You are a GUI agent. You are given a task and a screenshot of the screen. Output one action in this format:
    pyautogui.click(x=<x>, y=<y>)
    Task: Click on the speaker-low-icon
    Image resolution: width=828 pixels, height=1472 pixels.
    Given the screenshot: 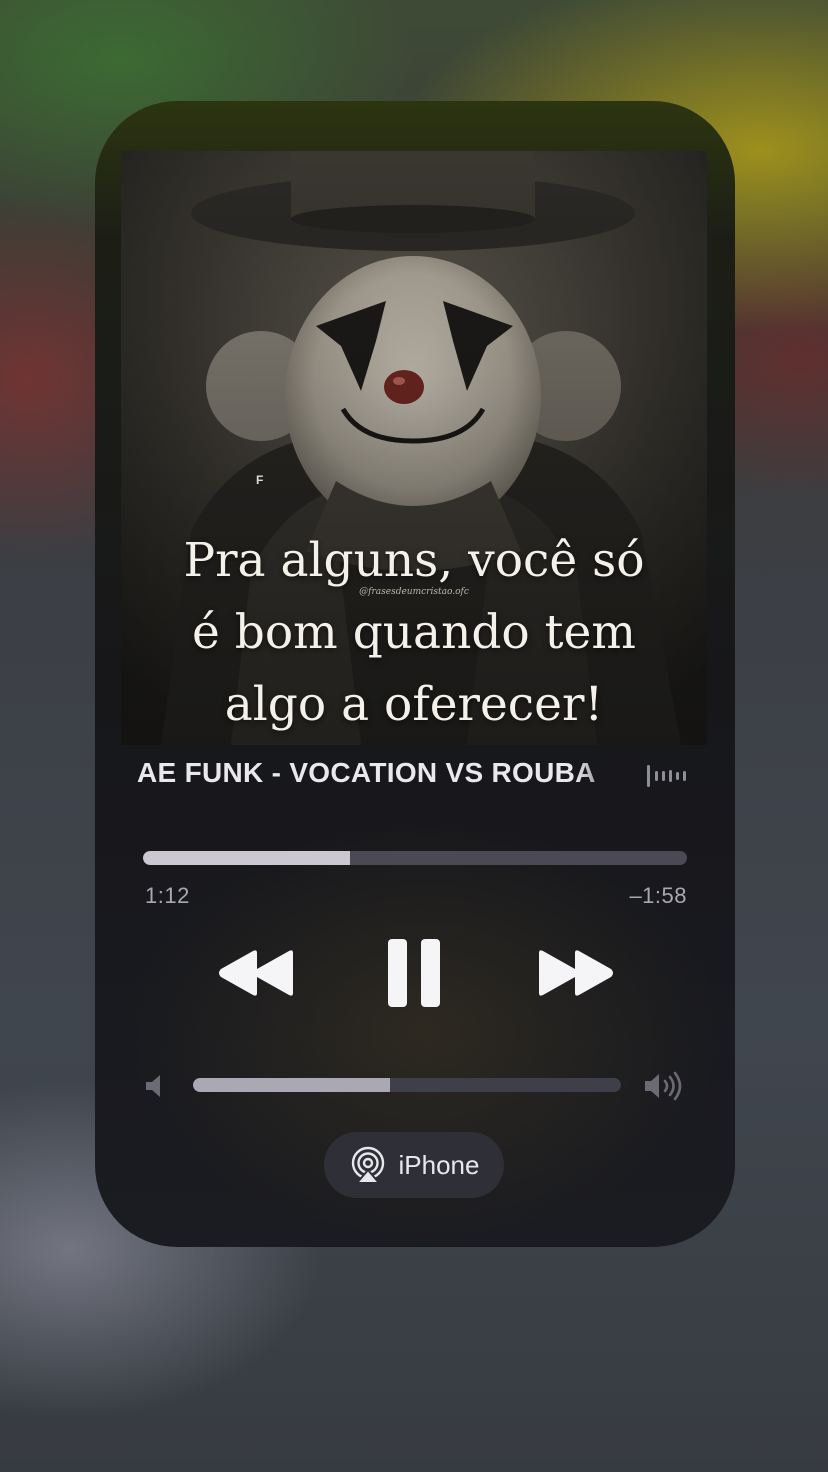 What is the action you would take?
    pyautogui.click(x=153, y=1086)
    